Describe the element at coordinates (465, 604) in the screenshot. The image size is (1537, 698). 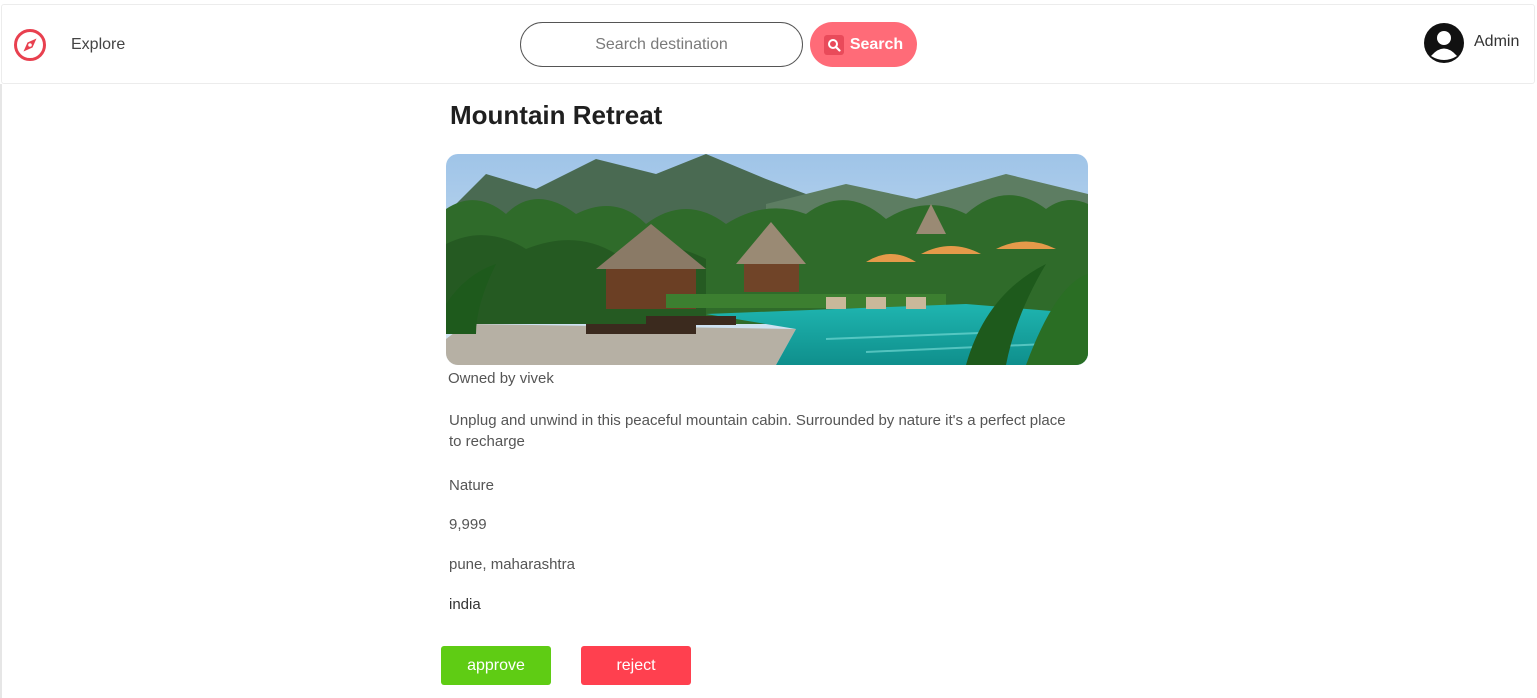
I see `listing-country: india` at that location.